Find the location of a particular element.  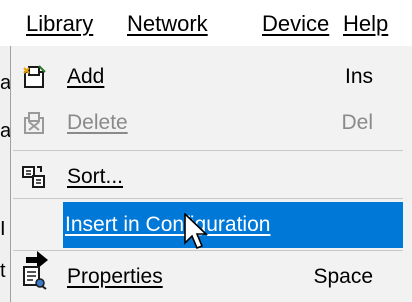

menu-item-label: Add is located at coordinates (86, 76).